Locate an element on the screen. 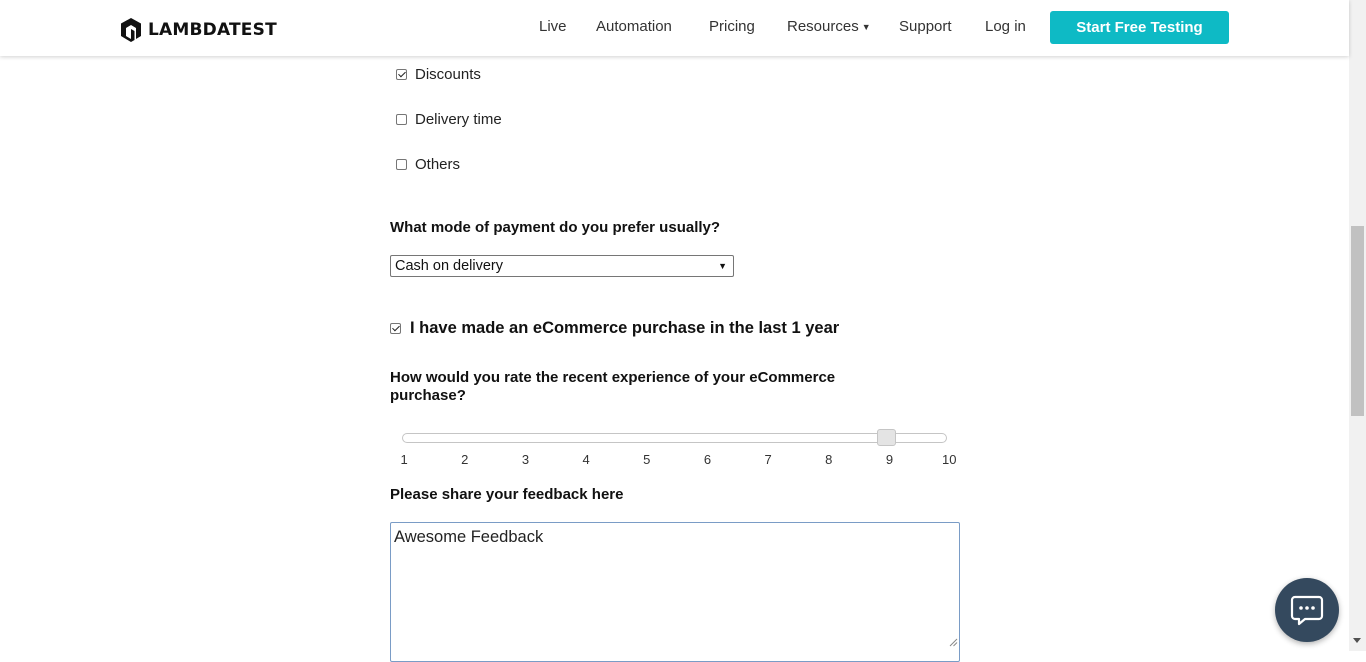  nav-resources-label: Resources is located at coordinates (823, 26).